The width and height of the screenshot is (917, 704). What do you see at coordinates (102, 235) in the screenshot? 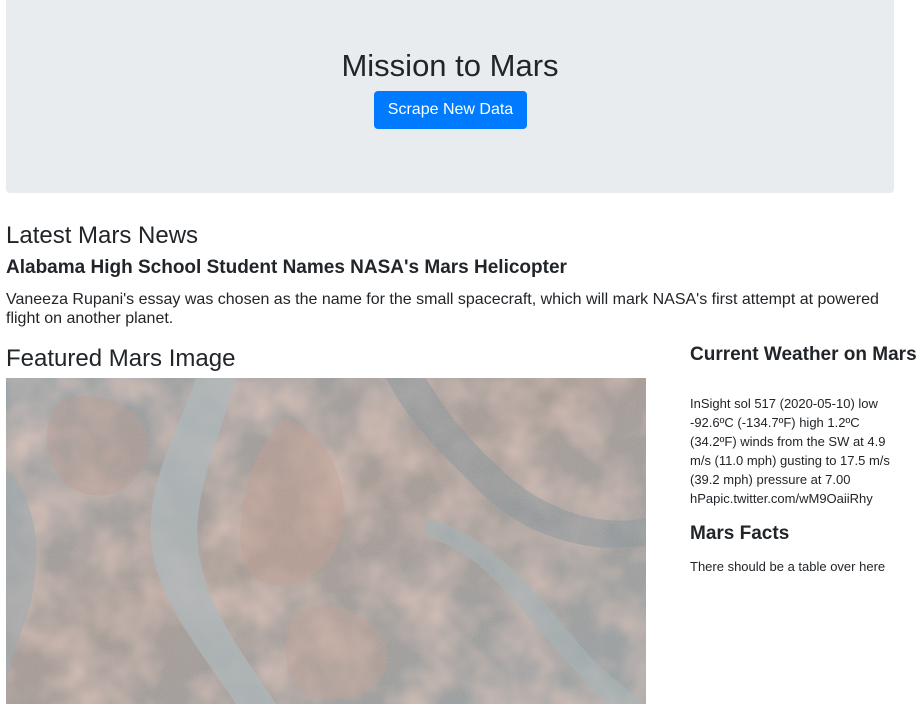
I see `latest-news-heading: Latest Mars News` at bounding box center [102, 235].